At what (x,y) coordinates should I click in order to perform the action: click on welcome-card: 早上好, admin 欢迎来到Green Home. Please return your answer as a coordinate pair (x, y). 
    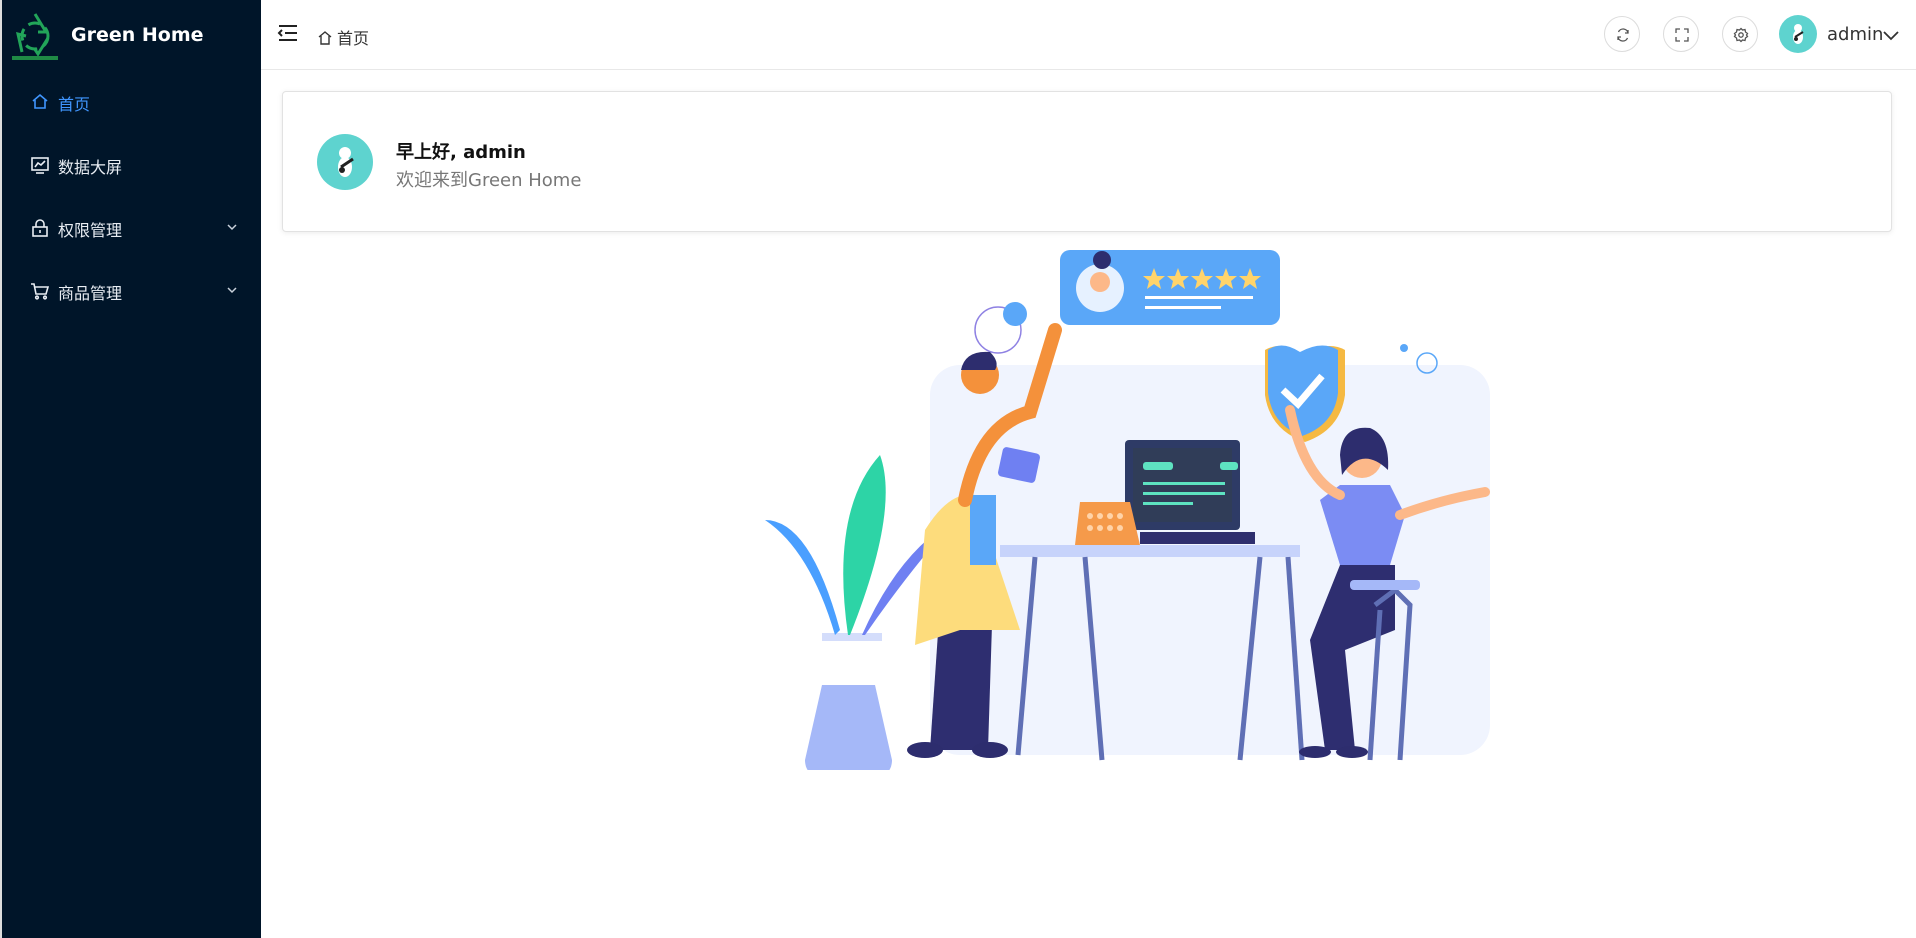
    Looking at the image, I should click on (1087, 161).